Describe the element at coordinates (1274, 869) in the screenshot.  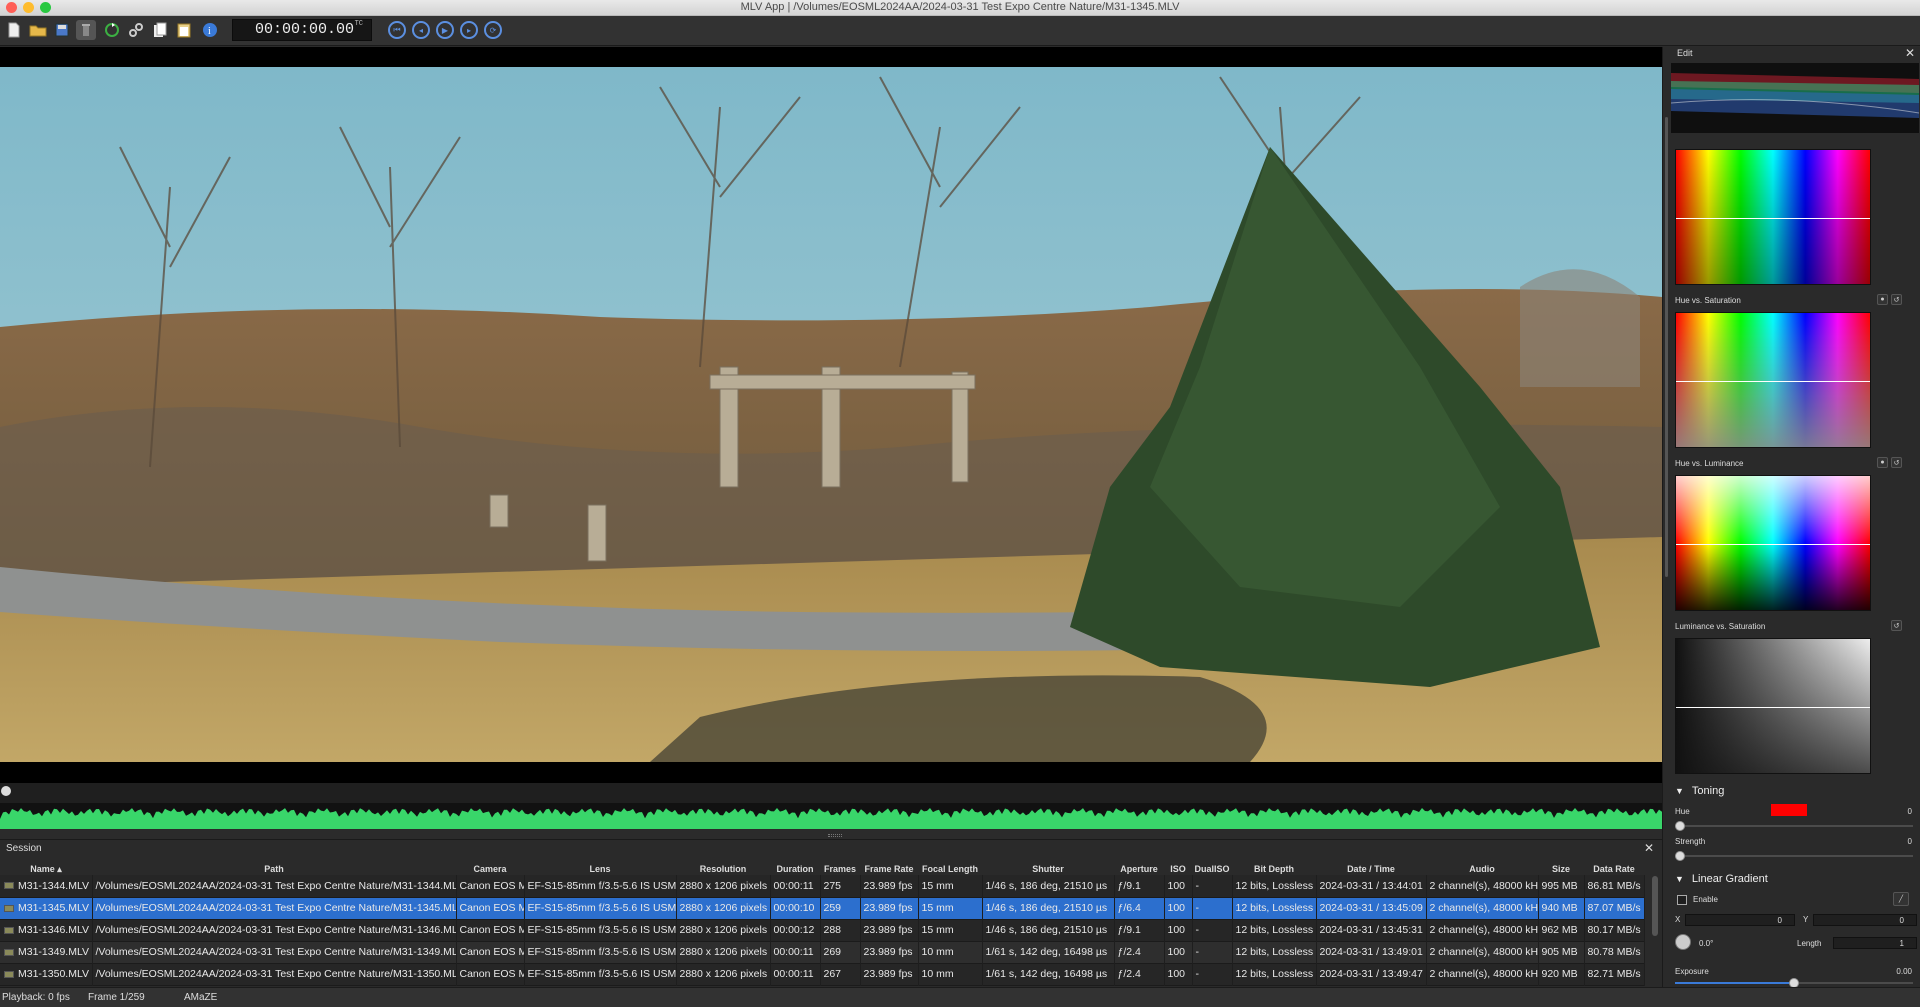
I see `column-header: Bit Depth` at that location.